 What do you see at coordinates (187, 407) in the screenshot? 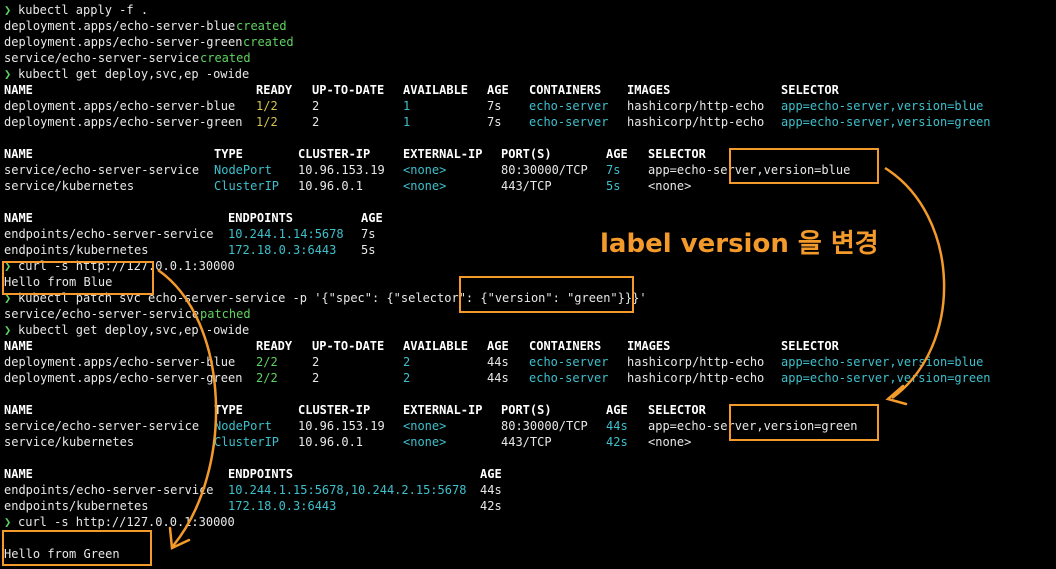
I see `arrow-curl-curve` at bounding box center [187, 407].